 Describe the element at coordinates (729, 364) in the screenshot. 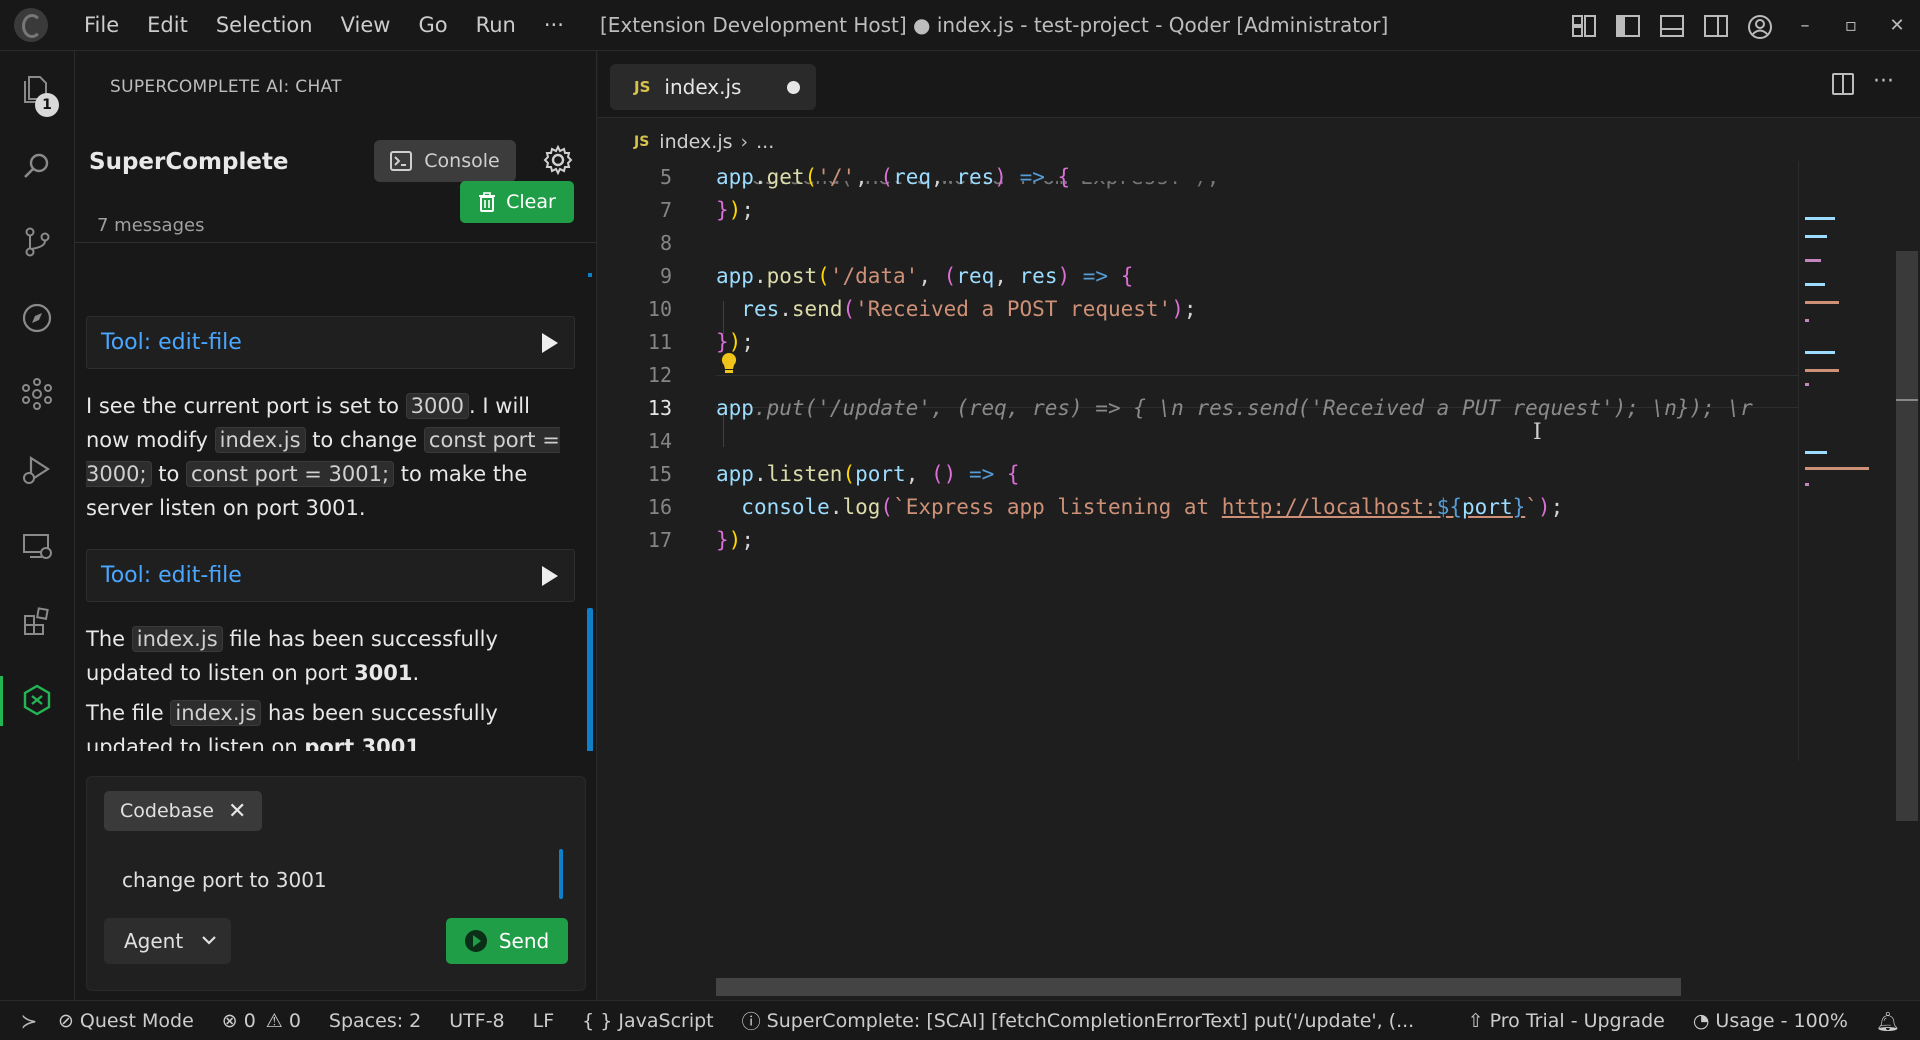

I see `lightbulb-icon` at that location.